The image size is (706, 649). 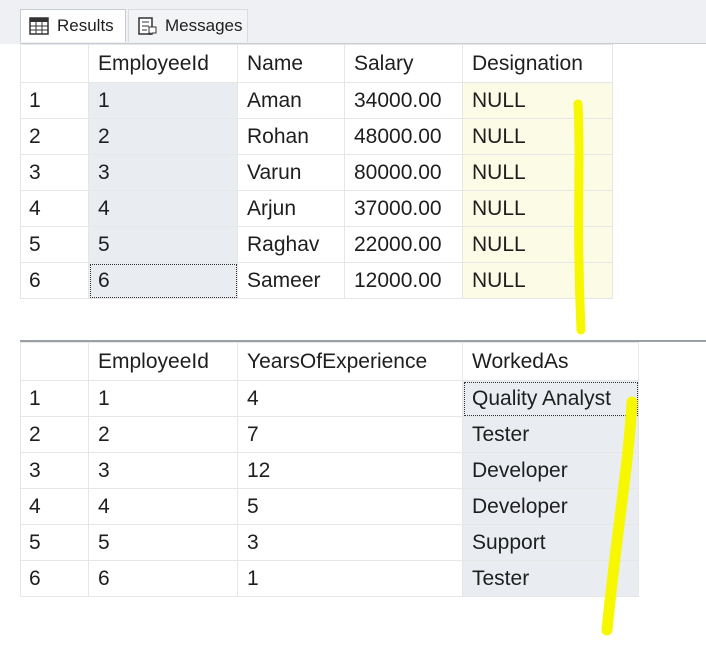 I want to click on cell-yearsofexperience: 4, so click(x=350, y=398).